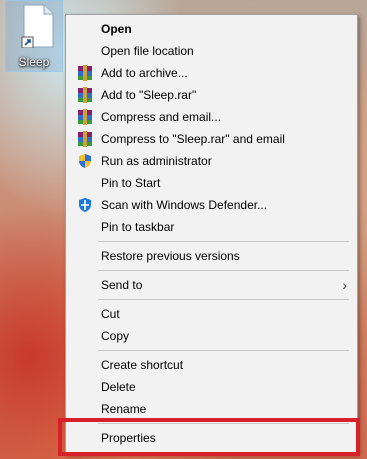 This screenshot has height=459, width=367. Describe the element at coordinates (344, 285) in the screenshot. I see `chevron-right-icon: ›` at that location.